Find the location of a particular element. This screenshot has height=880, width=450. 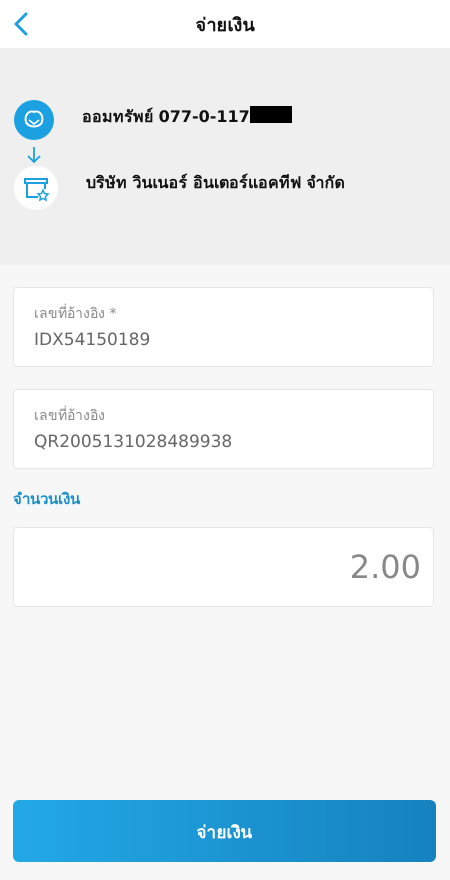

amount-field: 2.00 is located at coordinates (223, 567).